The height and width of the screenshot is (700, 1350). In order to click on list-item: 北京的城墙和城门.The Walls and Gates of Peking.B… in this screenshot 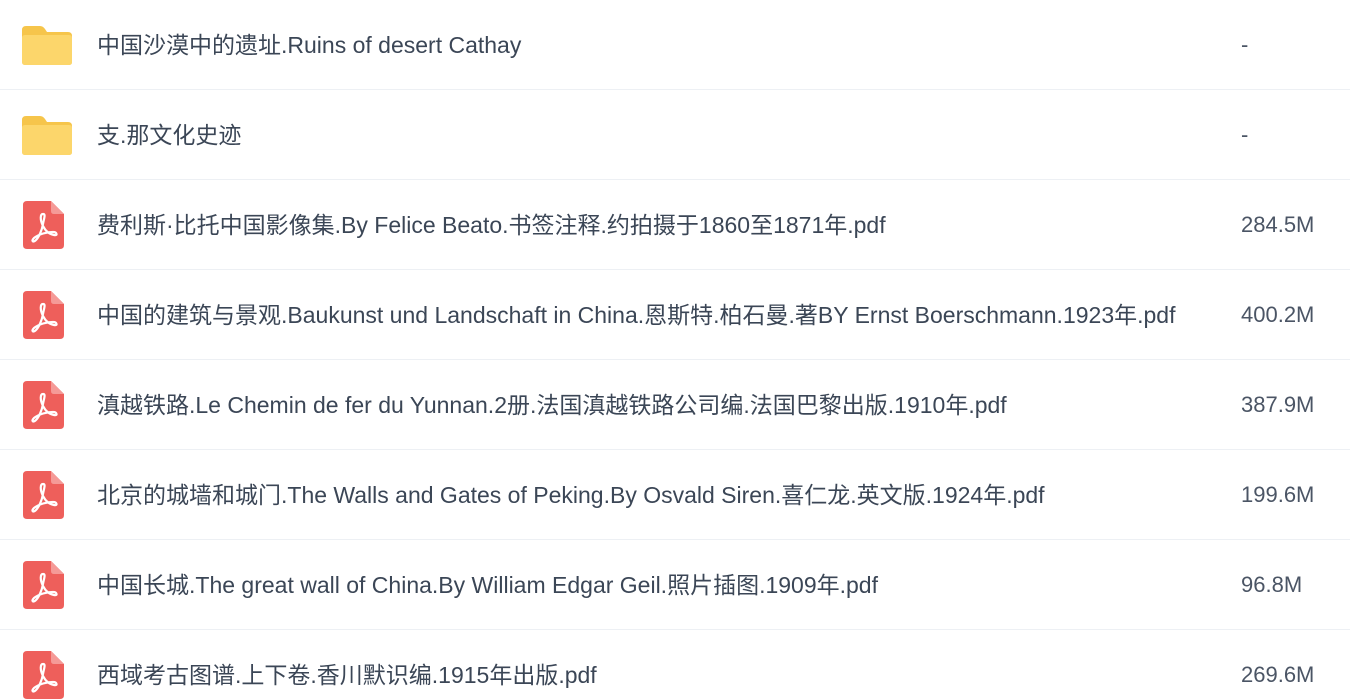, I will do `click(675, 495)`.